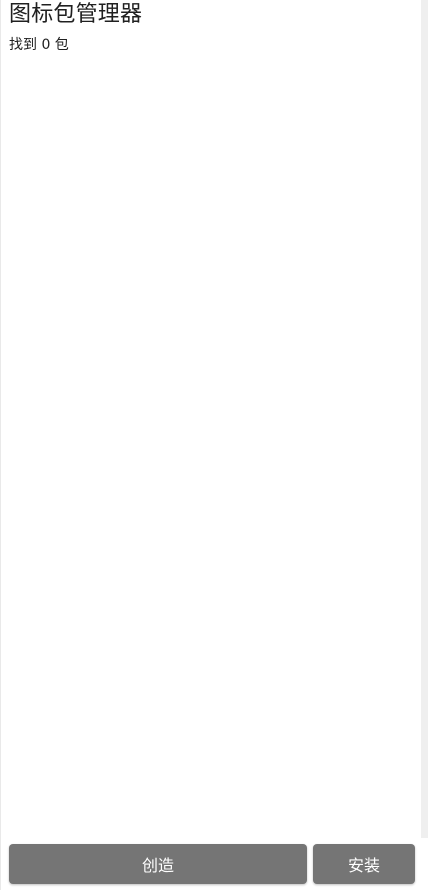 This screenshot has width=428, height=890. Describe the element at coordinates (218, 27) in the screenshot. I see `header: 图标包管理器 找到 0 包` at that location.